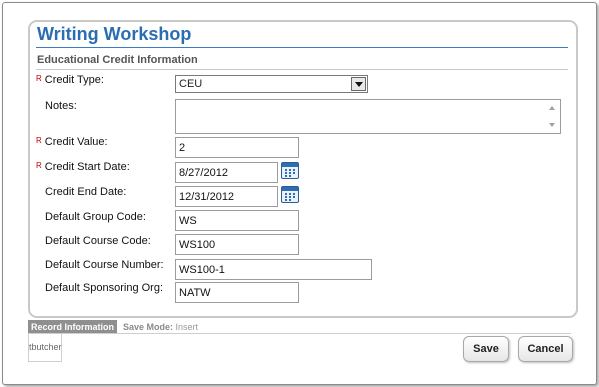 Image resolution: width=599 pixels, height=387 pixels. Describe the element at coordinates (86, 192) in the screenshot. I see `credit-end-date-label: Credit End Date:` at that location.